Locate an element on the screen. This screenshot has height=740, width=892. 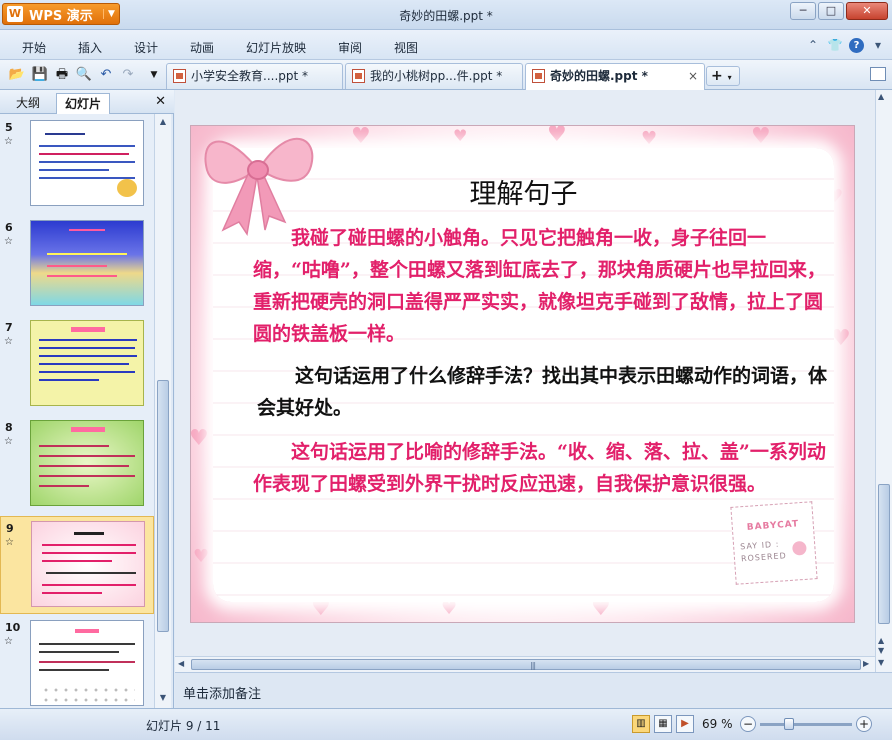
dropdown-arrow-icon: ▾ is located at coordinates (878, 45).